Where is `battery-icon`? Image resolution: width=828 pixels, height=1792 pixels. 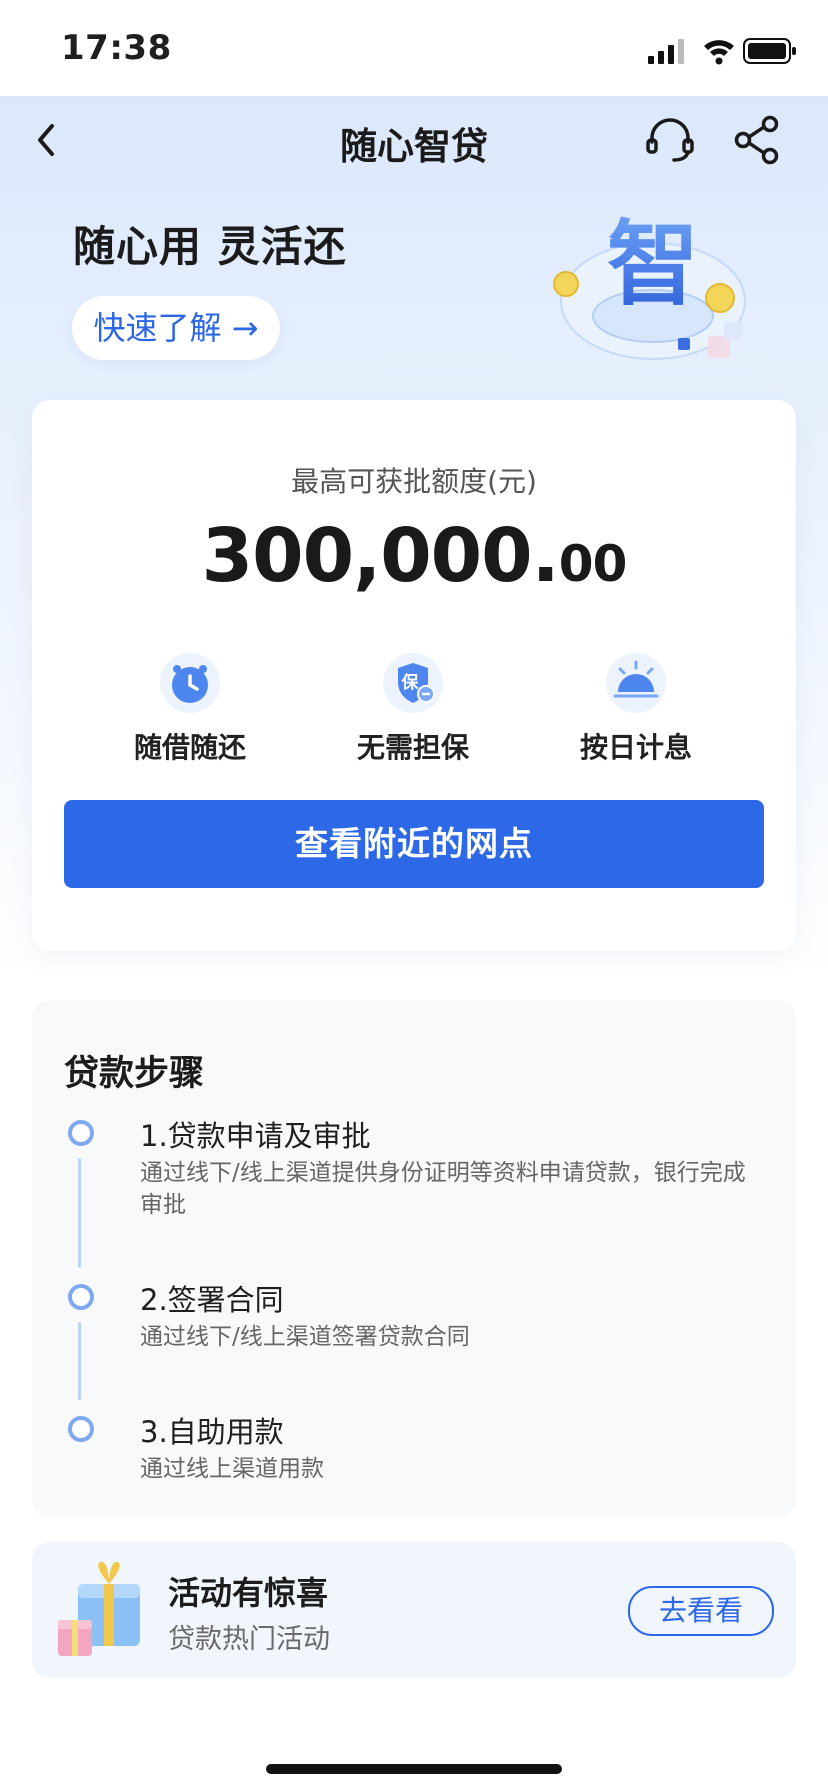
battery-icon is located at coordinates (769, 51).